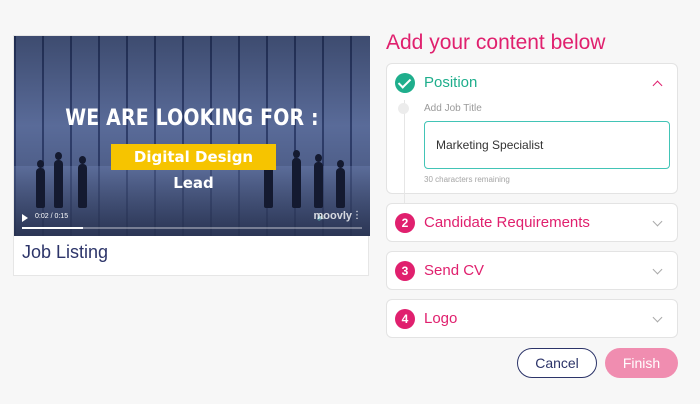 The image size is (700, 404). Describe the element at coordinates (332, 216) in the screenshot. I see `video-brand-watermark: moovly` at that location.